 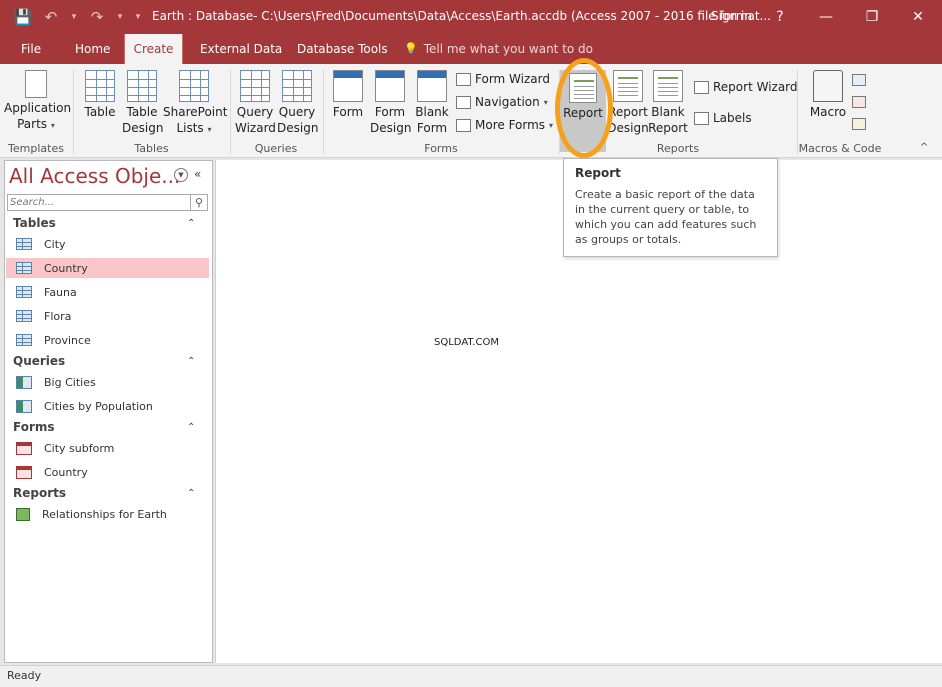 What do you see at coordinates (731, 16) in the screenshot?
I see `sign-in-link: Sign in` at bounding box center [731, 16].